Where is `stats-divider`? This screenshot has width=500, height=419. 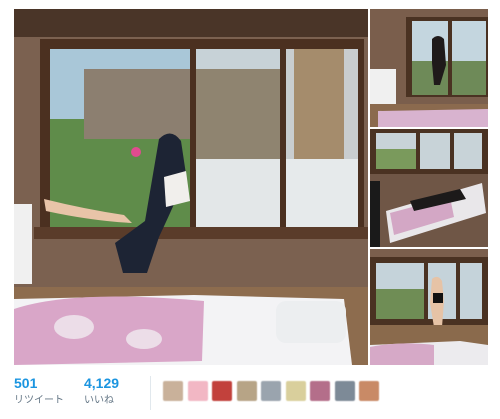 stats-divider is located at coordinates (150, 393).